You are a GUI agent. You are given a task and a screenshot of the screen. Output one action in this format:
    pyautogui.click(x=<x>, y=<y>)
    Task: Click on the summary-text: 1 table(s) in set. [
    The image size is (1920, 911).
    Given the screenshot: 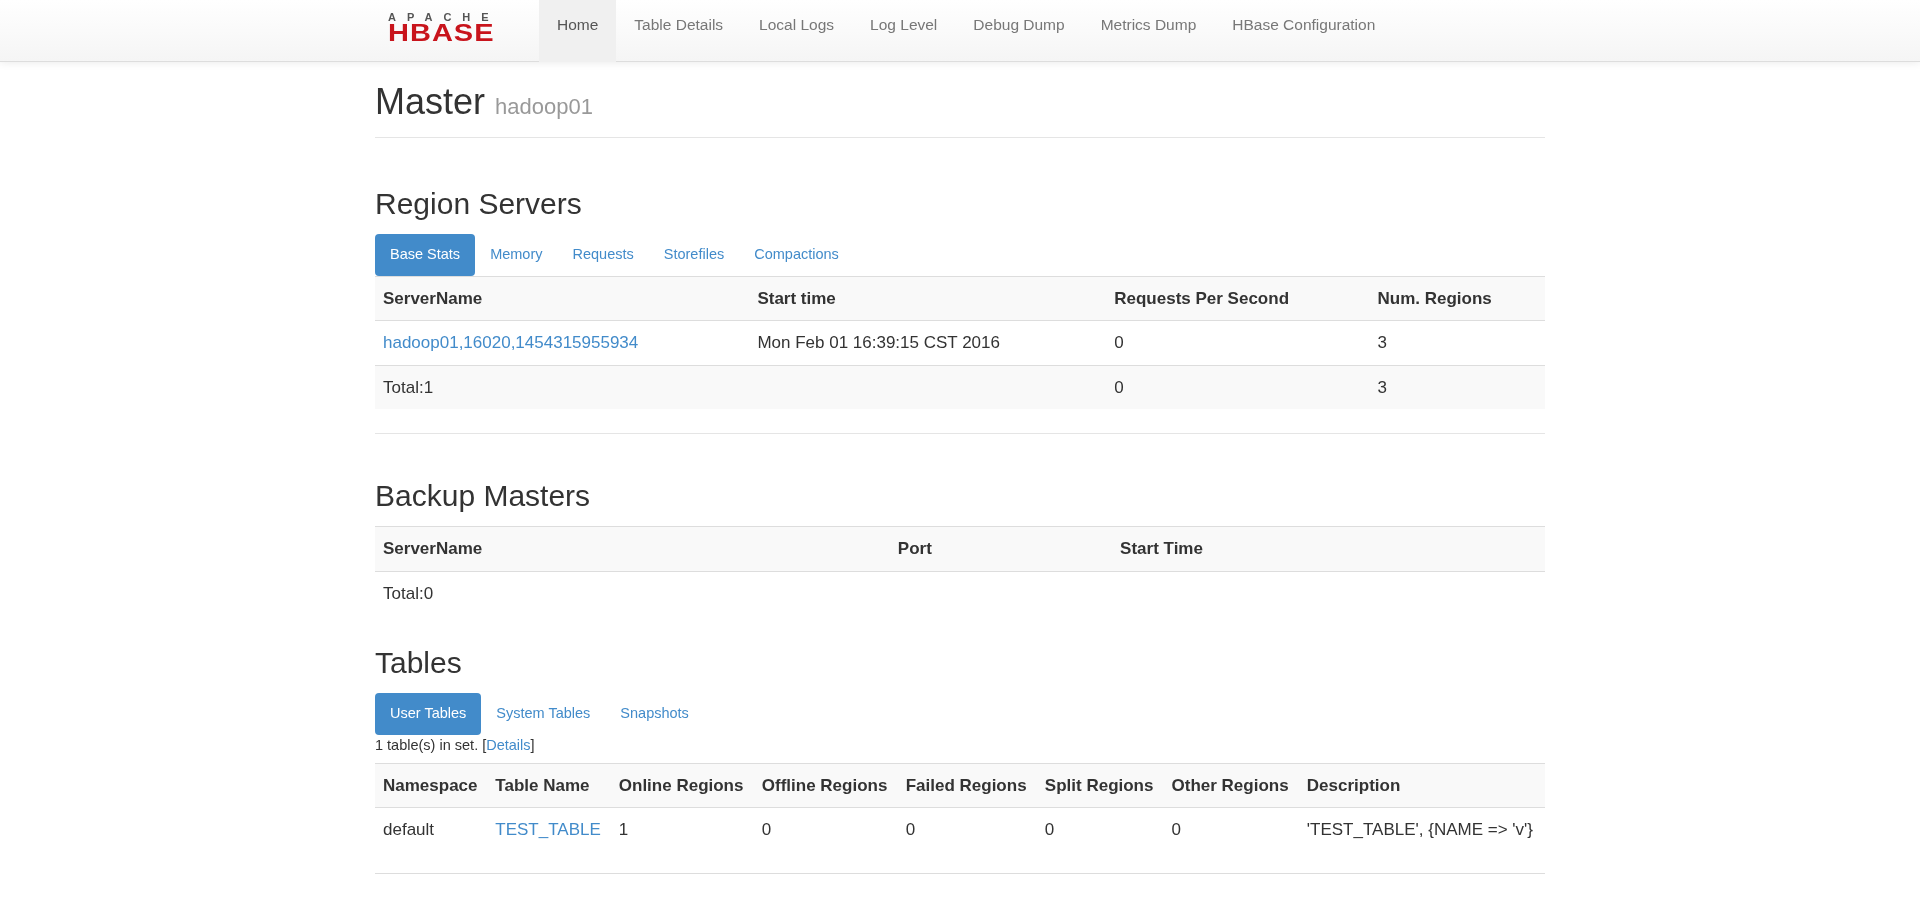 What is the action you would take?
    pyautogui.click(x=431, y=745)
    